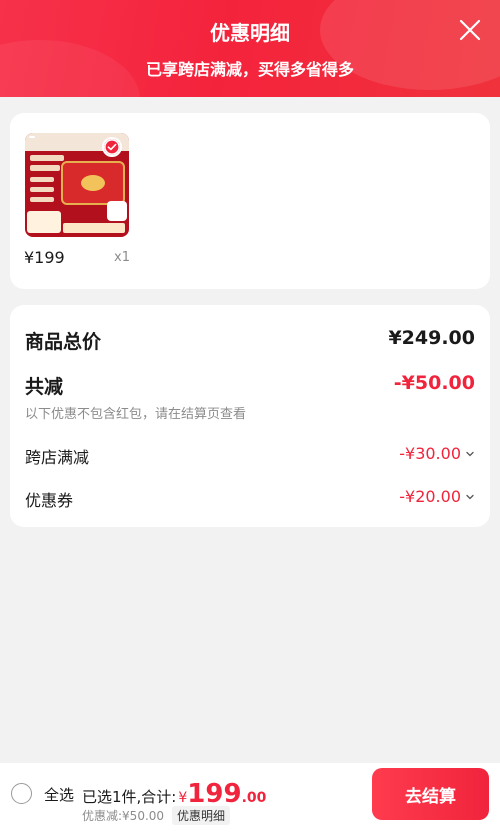 The image size is (500, 837). Describe the element at coordinates (434, 383) in the screenshot. I see `reduction-value: -¥50.00` at that location.